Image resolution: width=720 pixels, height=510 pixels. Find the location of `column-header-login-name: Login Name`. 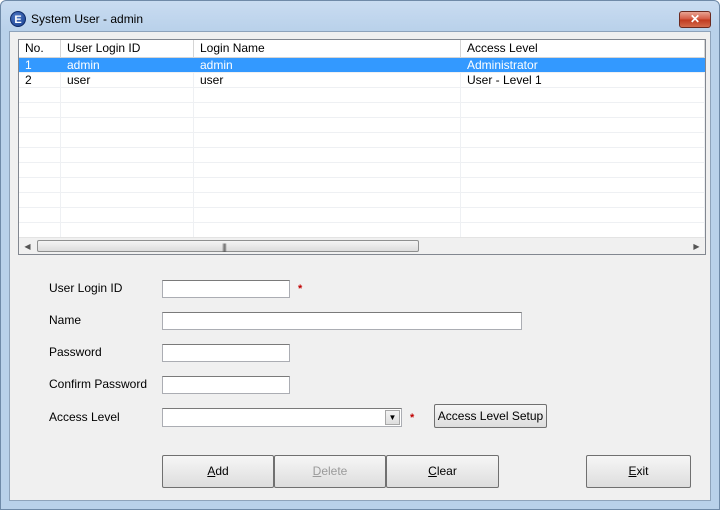

column-header-login-name: Login Name is located at coordinates (327, 48).